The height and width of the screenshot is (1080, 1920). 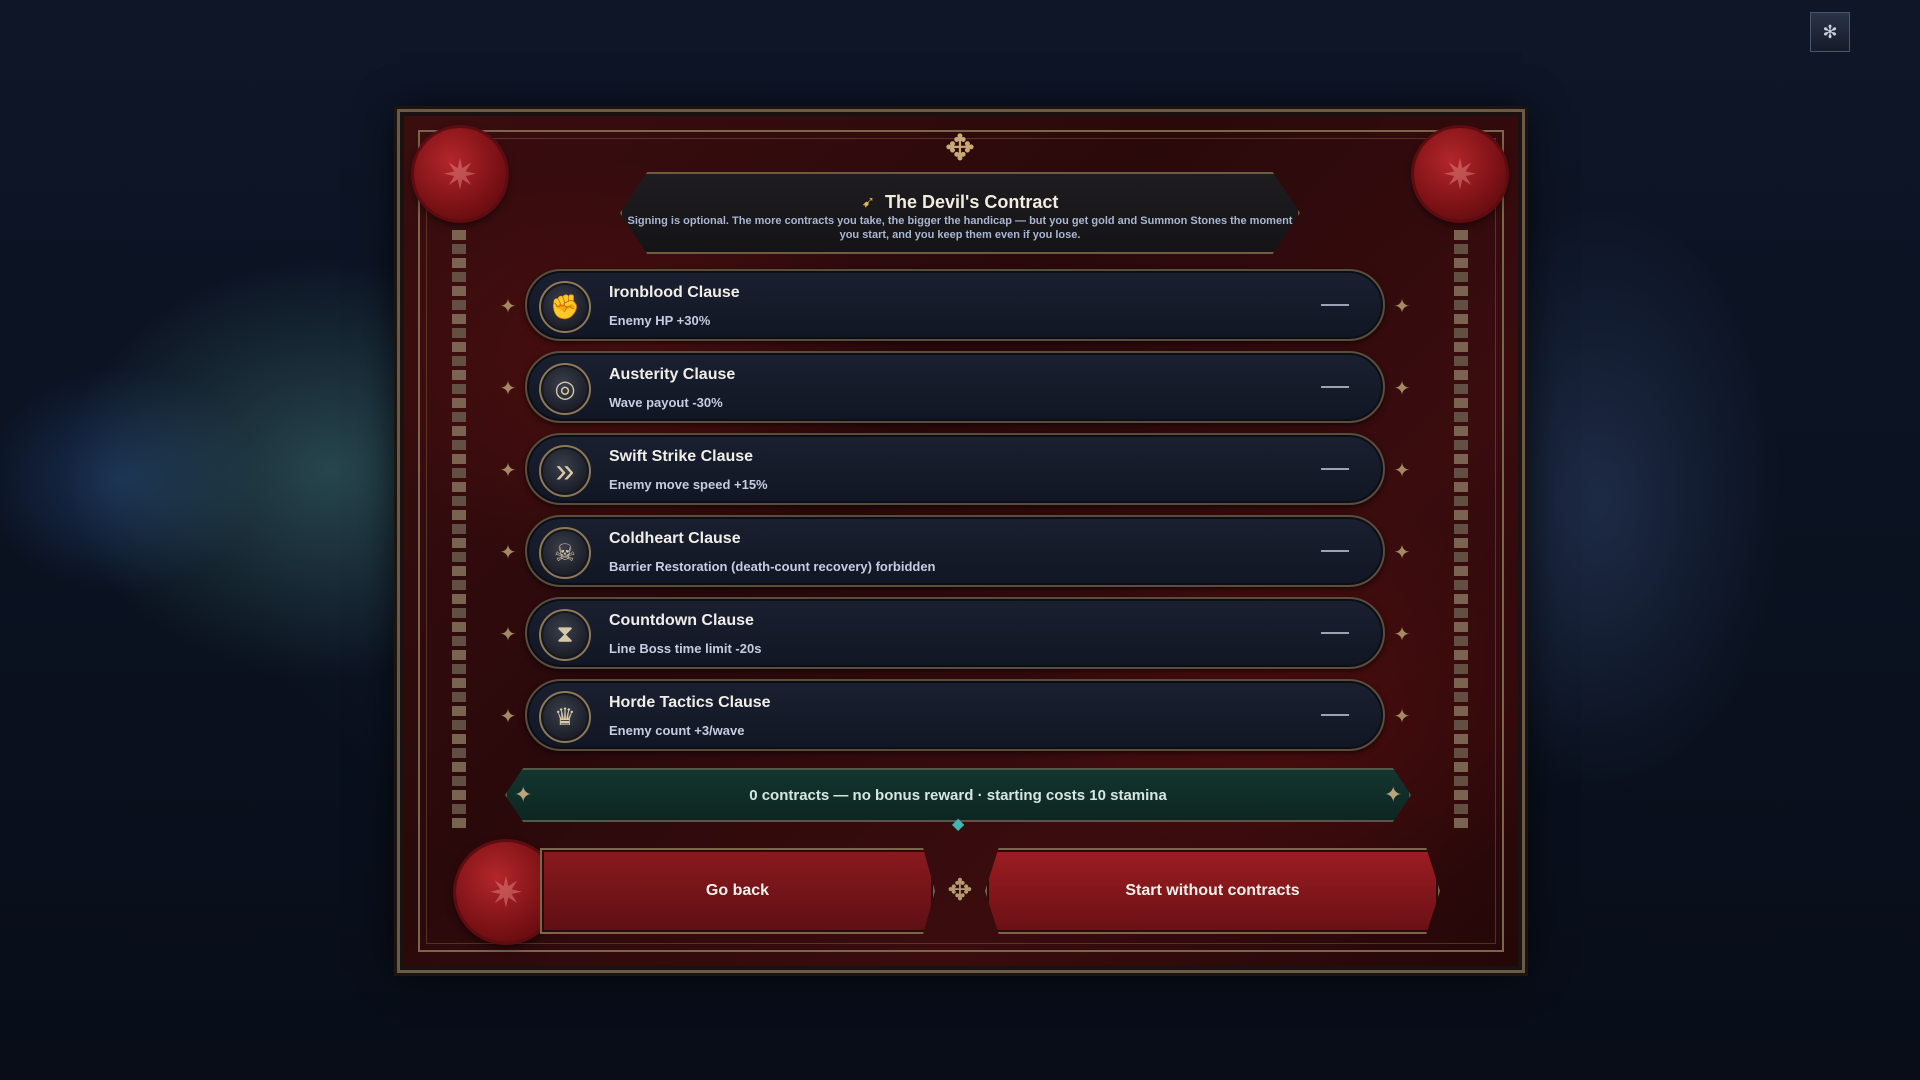 I want to click on summary-star-left-icon: ✦, so click(x=523, y=794).